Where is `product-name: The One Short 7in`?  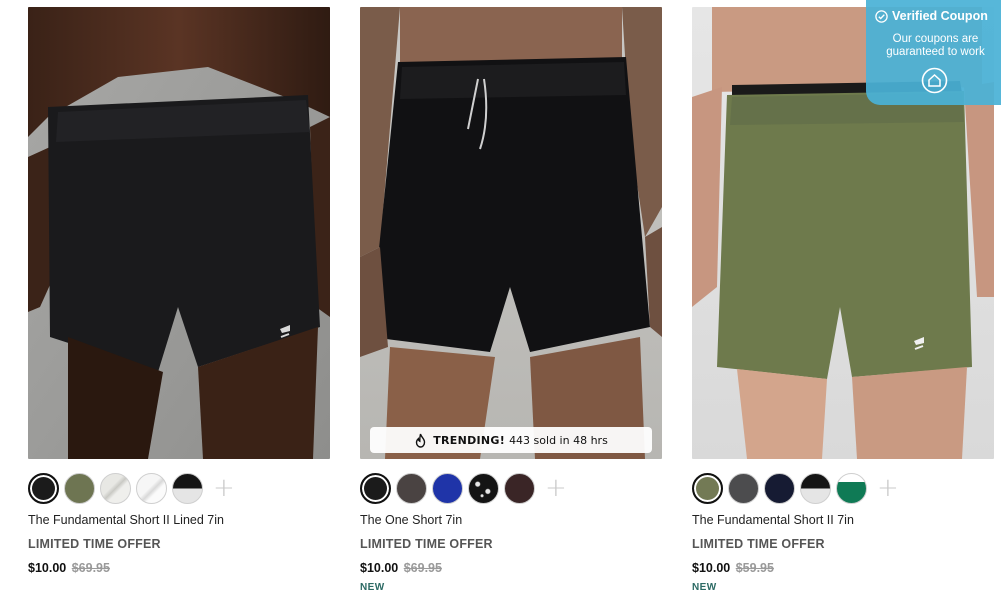
product-name: The One Short 7in is located at coordinates (411, 520).